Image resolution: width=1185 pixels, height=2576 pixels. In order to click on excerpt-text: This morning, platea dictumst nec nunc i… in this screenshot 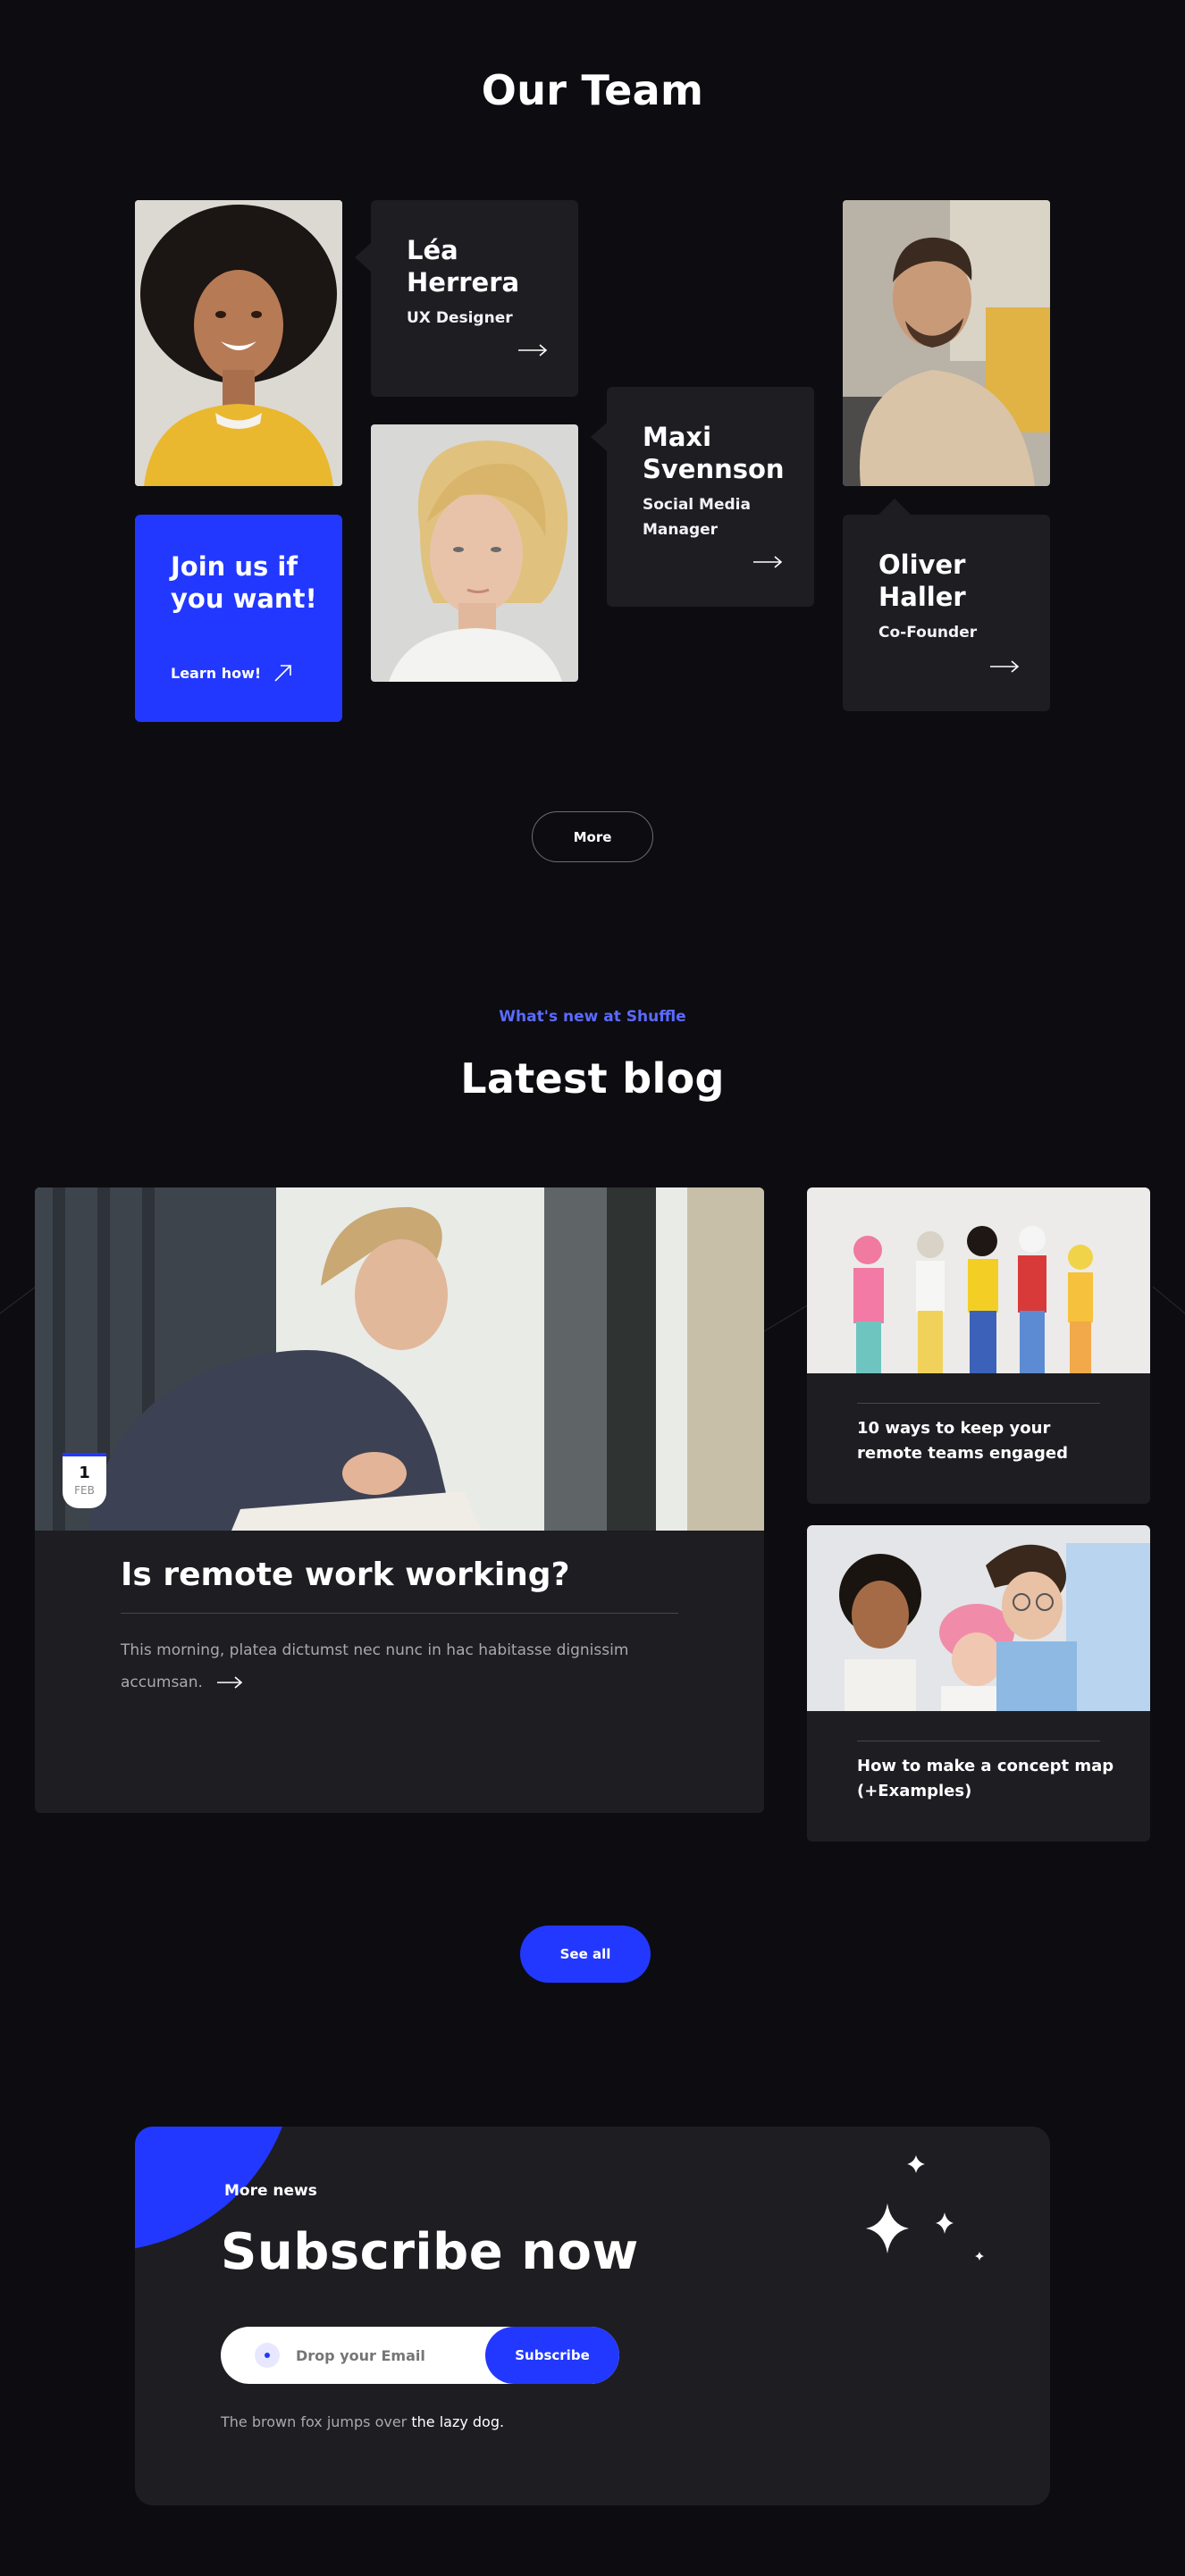, I will do `click(375, 1666)`.